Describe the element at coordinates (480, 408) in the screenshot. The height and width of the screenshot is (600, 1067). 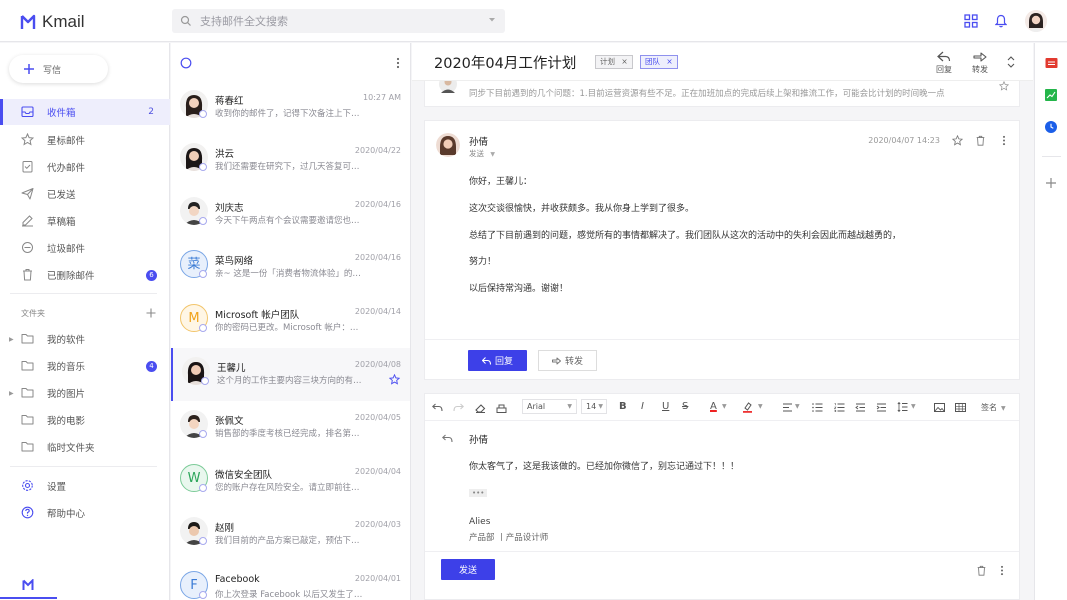
I see `eraser-icon` at that location.